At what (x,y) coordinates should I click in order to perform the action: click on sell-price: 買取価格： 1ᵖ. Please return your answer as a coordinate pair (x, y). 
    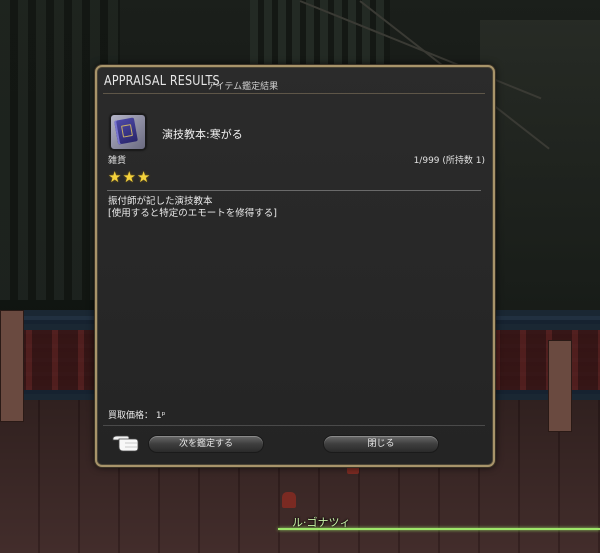
    Looking at the image, I should click on (137, 416).